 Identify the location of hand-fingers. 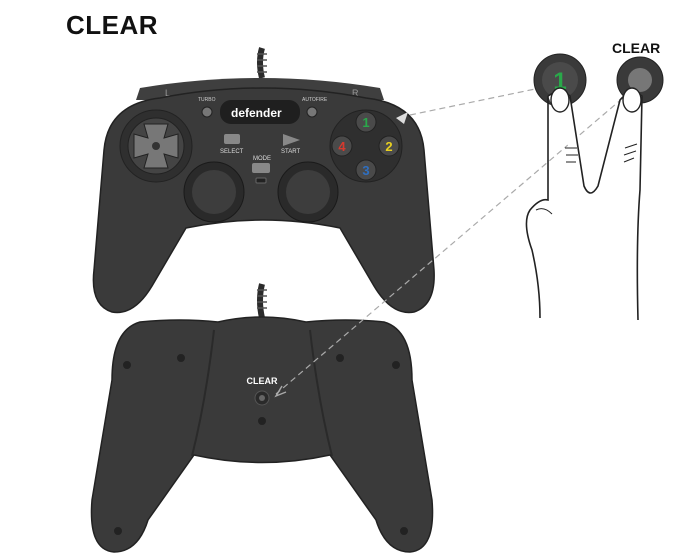
(595, 206).